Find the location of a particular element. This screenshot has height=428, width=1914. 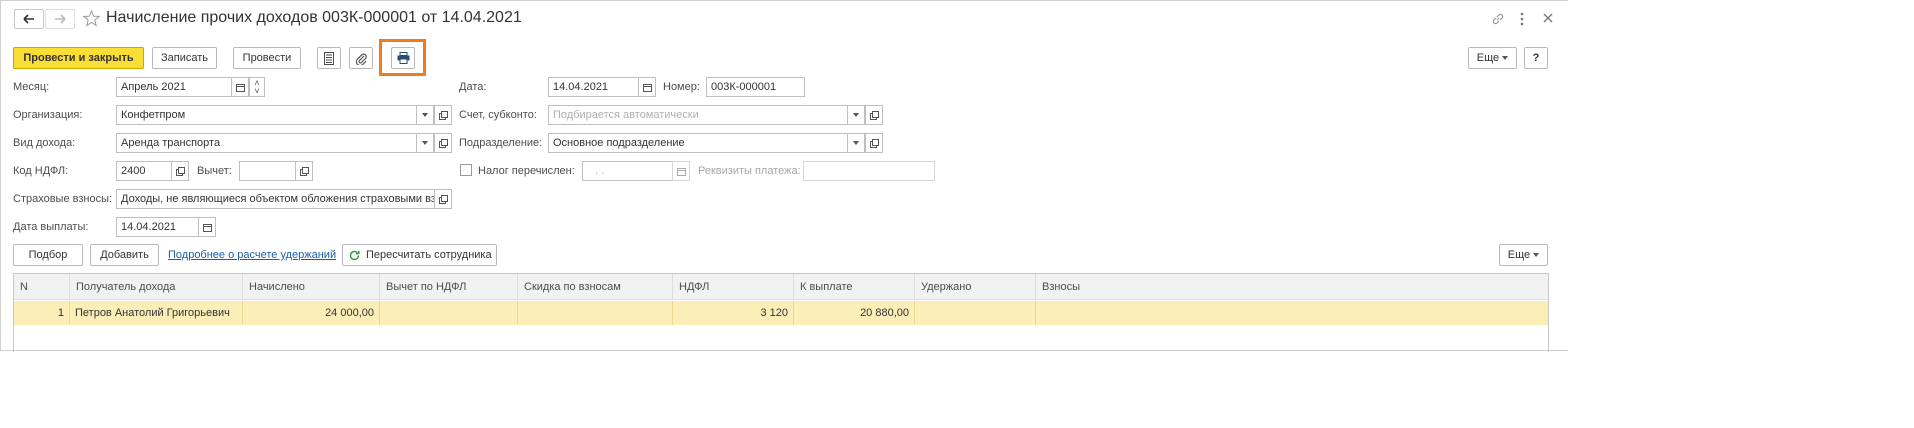

tax-paid-checkbox is located at coordinates (466, 170).